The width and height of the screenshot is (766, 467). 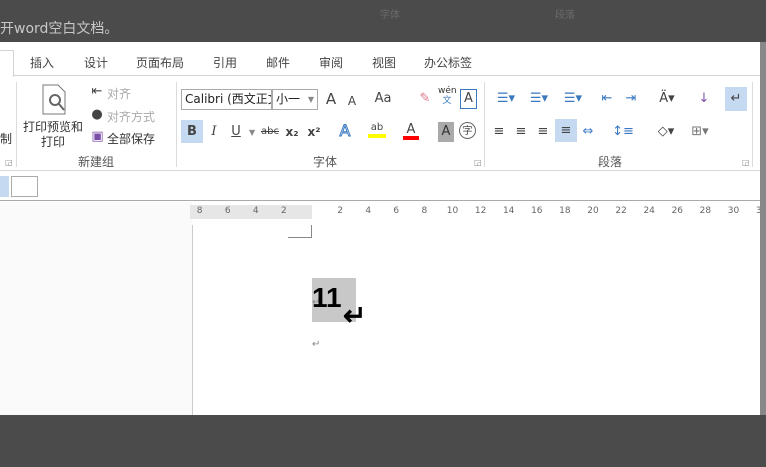 What do you see at coordinates (225, 62) in the screenshot?
I see `tab-references: 引用` at bounding box center [225, 62].